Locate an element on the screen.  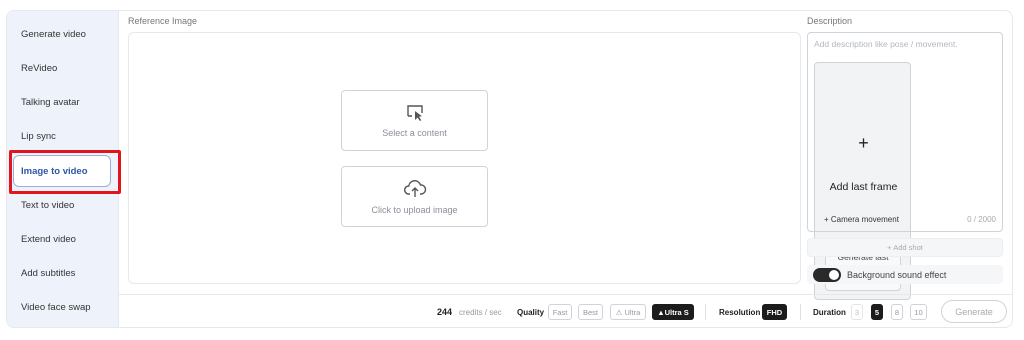
upload-image-card: Click to upload image is located at coordinates (414, 196).